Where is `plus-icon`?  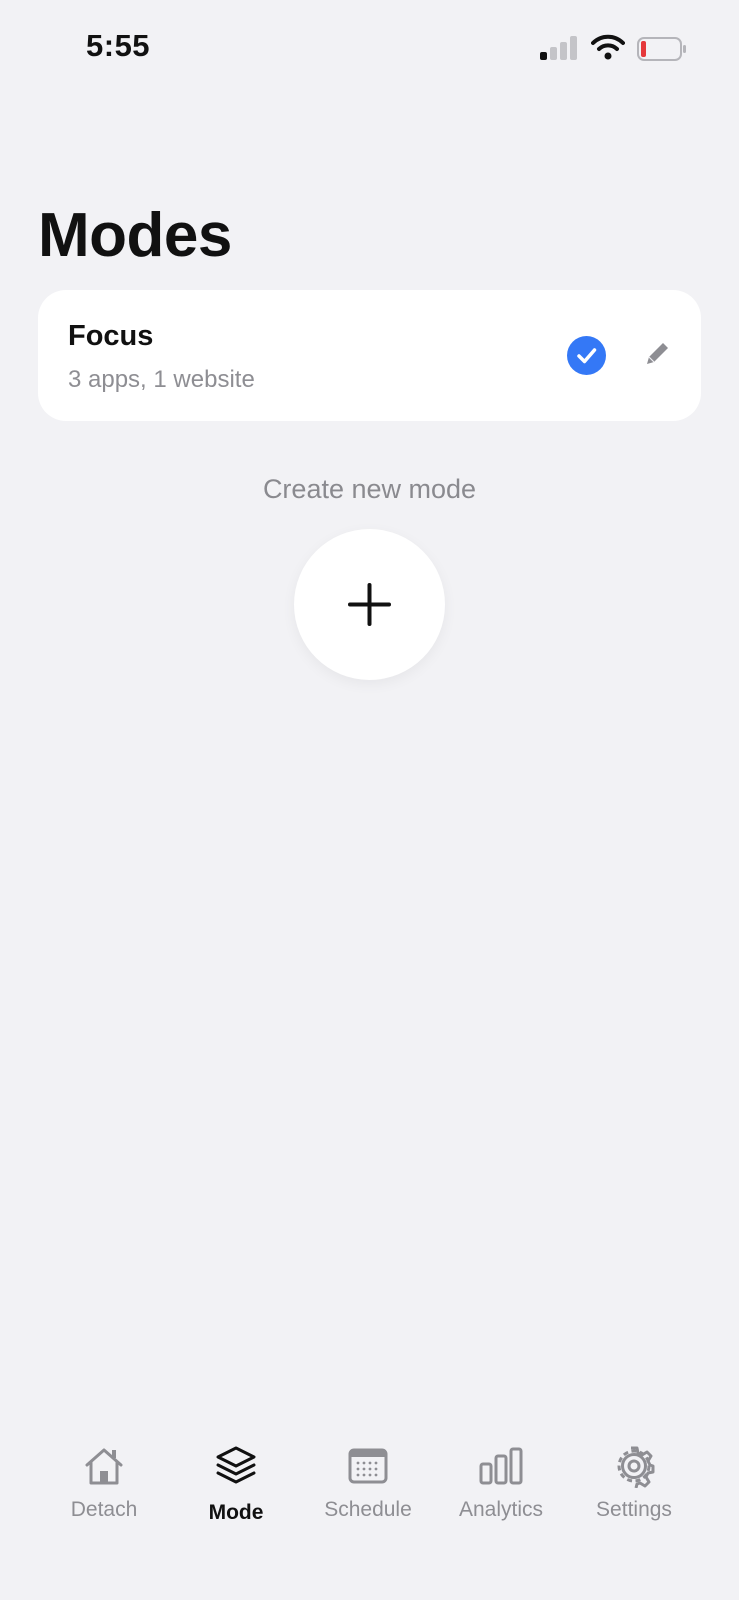
plus-icon is located at coordinates (369, 604).